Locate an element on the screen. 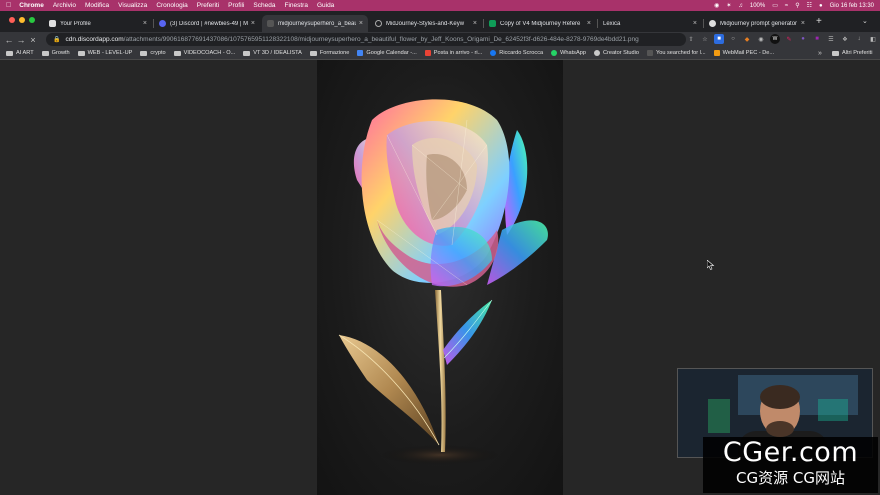 This screenshot has width=880, height=495. tab-title: Copy of V4 Midjourney Refere is located at coordinates (540, 23).